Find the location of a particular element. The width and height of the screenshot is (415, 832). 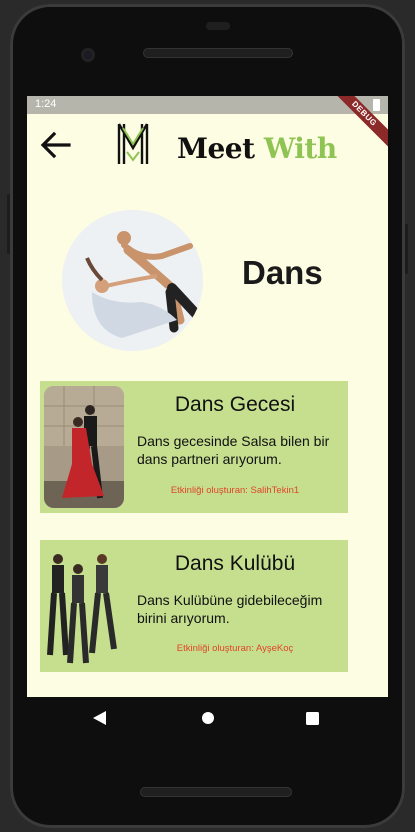

logo-icon is located at coordinates (133, 144).